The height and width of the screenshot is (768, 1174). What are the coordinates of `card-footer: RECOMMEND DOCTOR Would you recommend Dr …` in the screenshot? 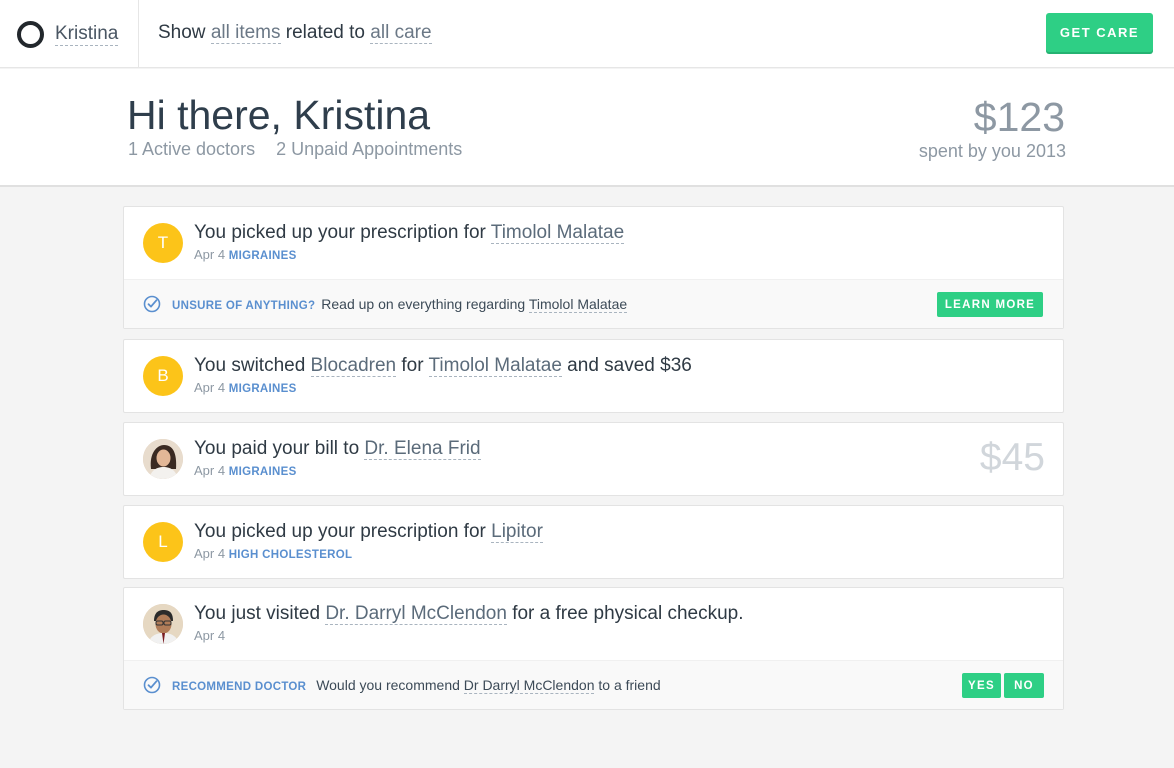 It's located at (593, 684).